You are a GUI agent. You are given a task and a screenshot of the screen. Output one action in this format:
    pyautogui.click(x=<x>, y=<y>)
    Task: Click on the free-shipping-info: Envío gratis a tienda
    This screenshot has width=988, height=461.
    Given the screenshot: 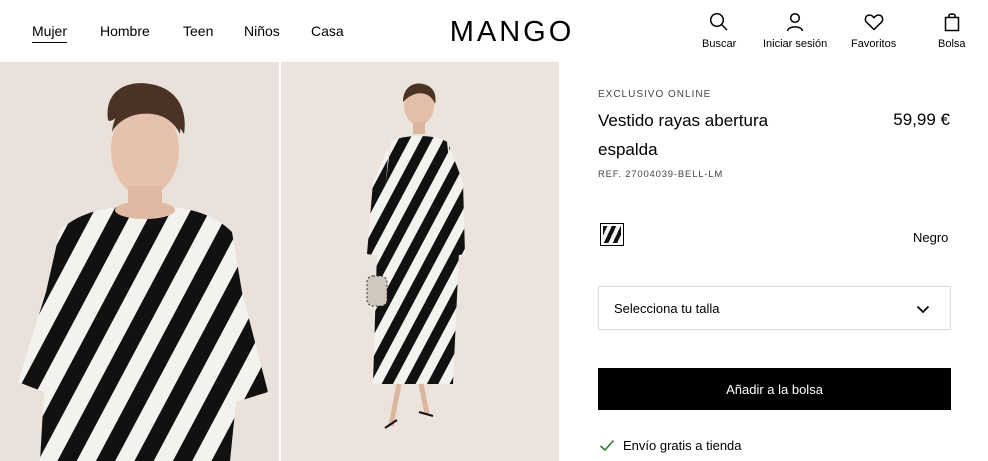 What is the action you would take?
    pyautogui.click(x=670, y=445)
    